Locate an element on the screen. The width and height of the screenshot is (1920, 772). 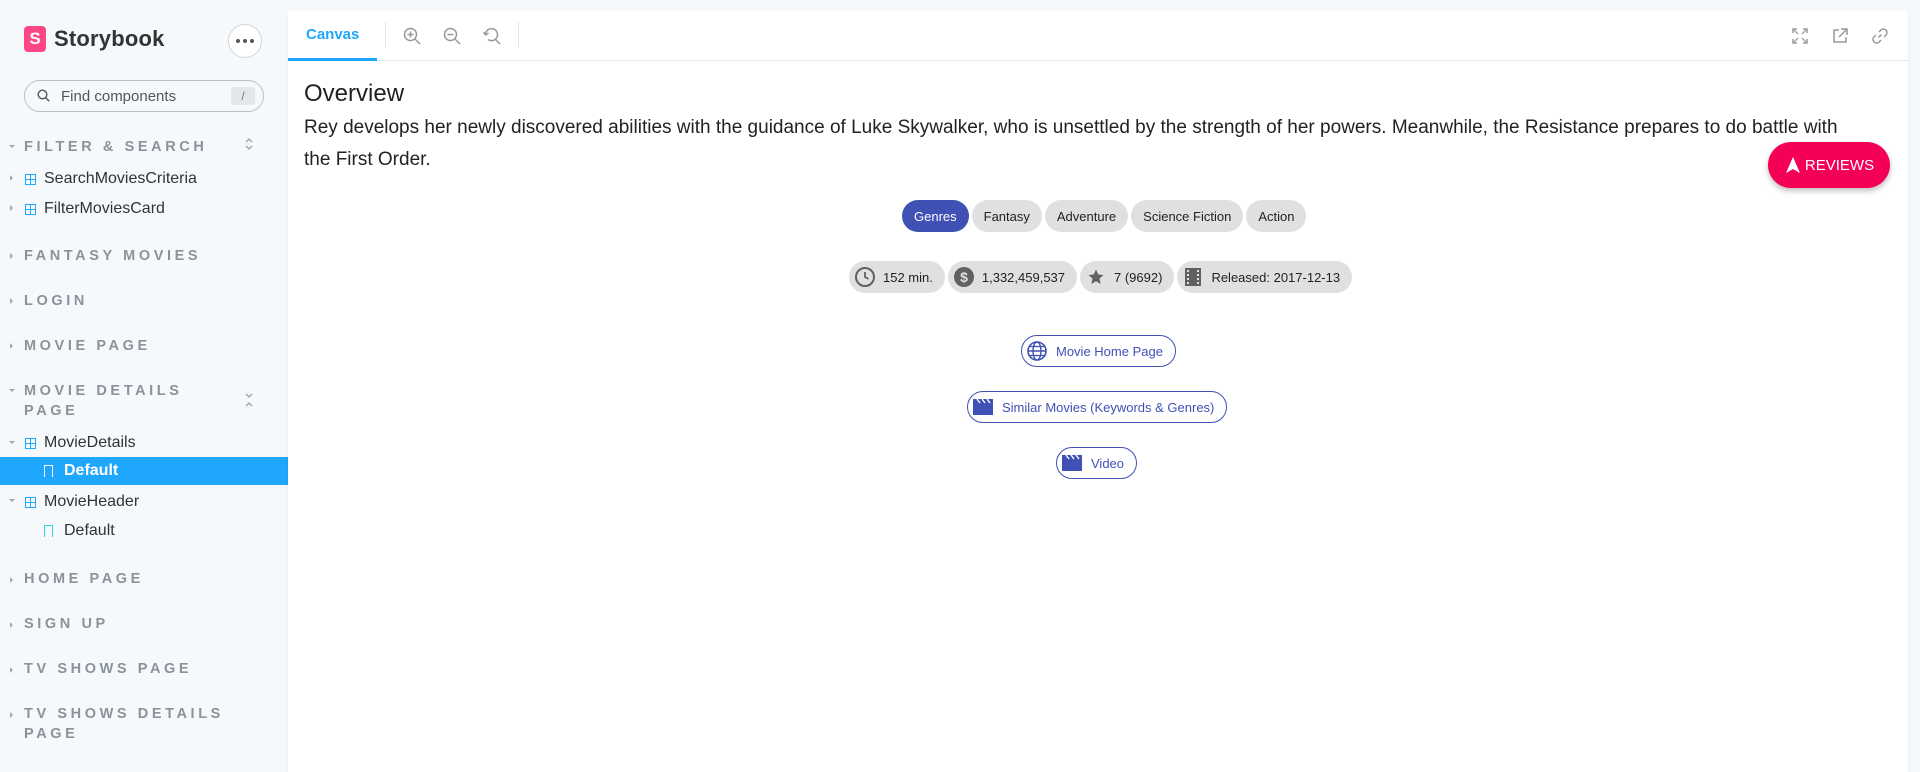
search-box: / is located at coordinates (144, 96).